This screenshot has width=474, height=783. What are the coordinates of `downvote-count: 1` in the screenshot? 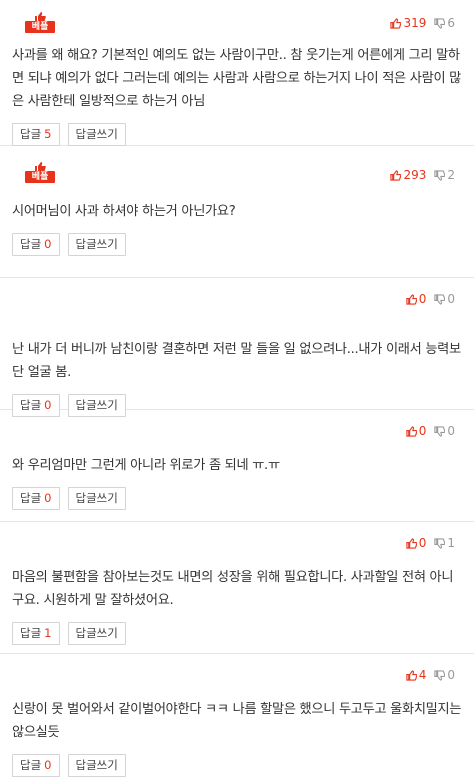 It's located at (451, 543).